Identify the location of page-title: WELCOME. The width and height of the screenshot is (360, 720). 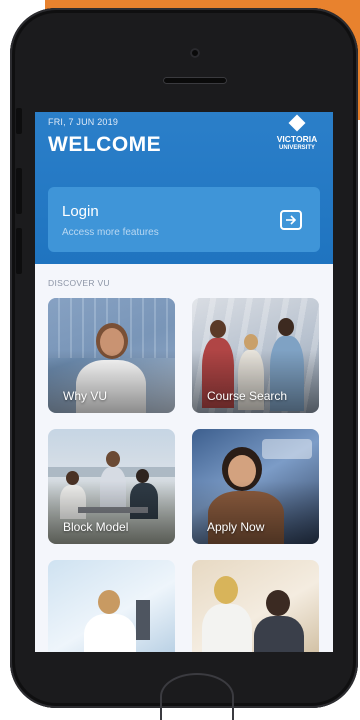
(105, 144).